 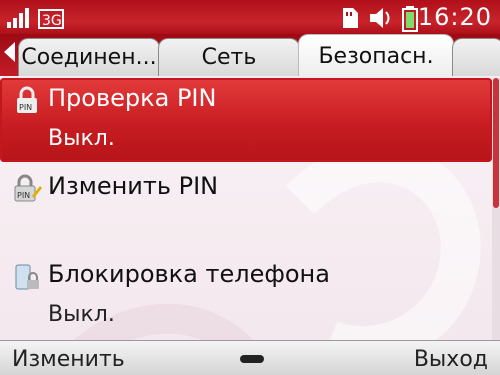 I want to click on tab-scroll-left, so click(x=11, y=56).